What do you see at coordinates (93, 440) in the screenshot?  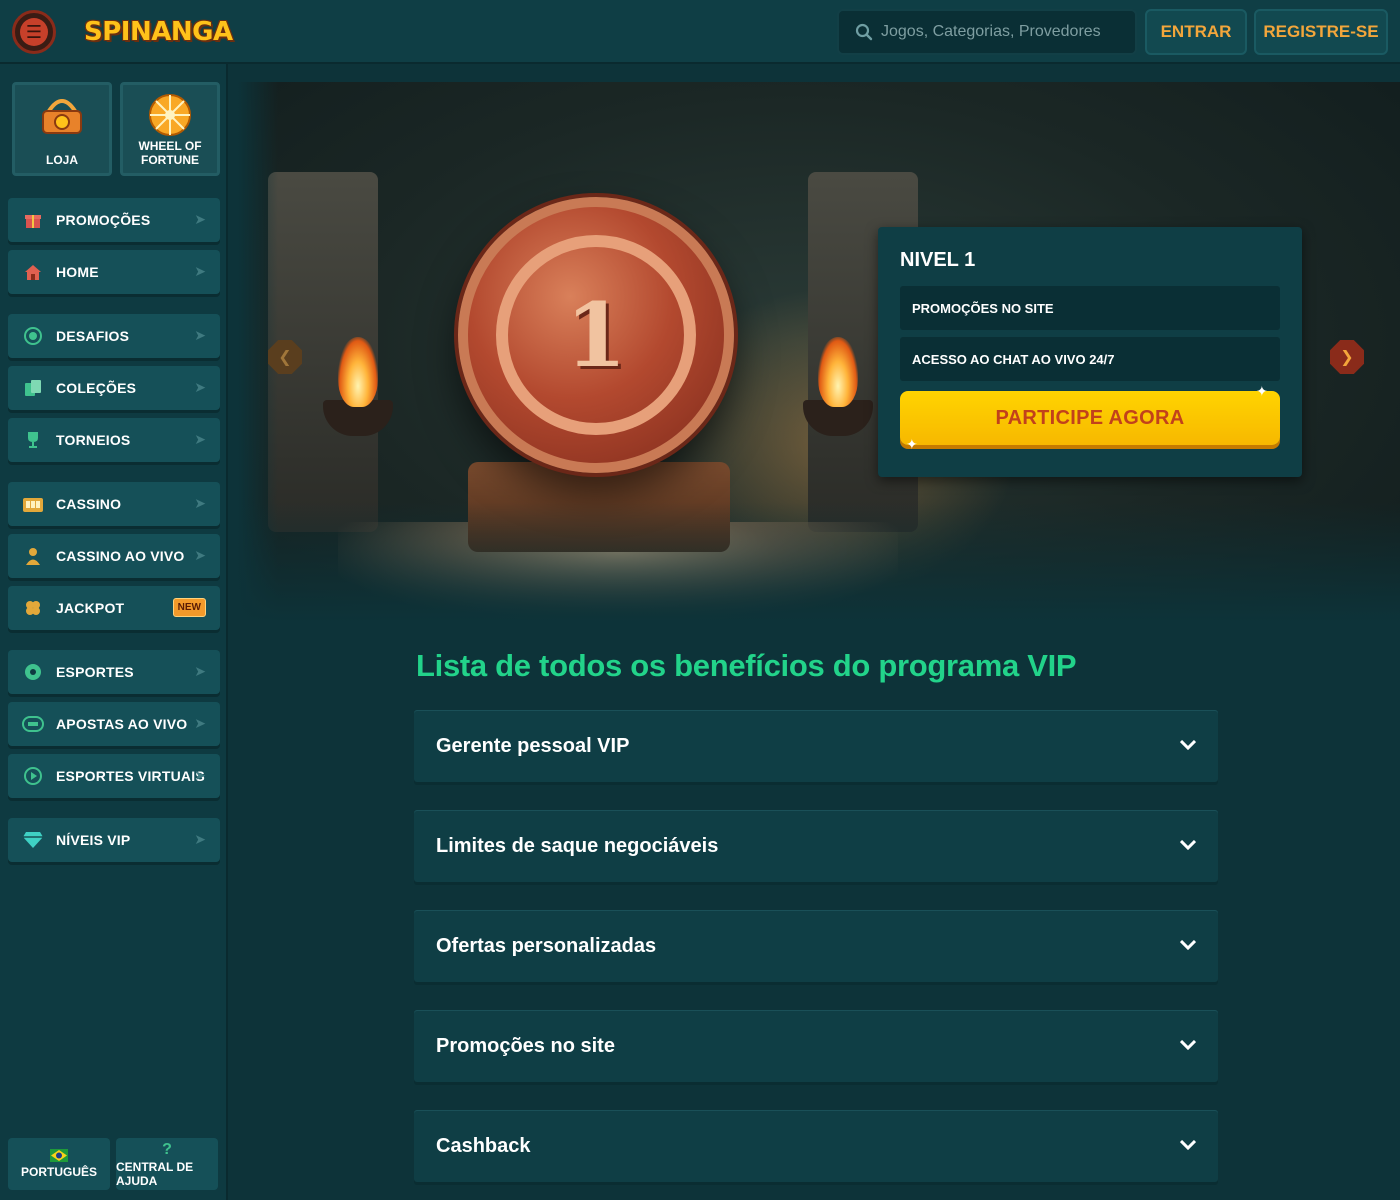 I see `sidebar-item-label: TORNEIOS` at bounding box center [93, 440].